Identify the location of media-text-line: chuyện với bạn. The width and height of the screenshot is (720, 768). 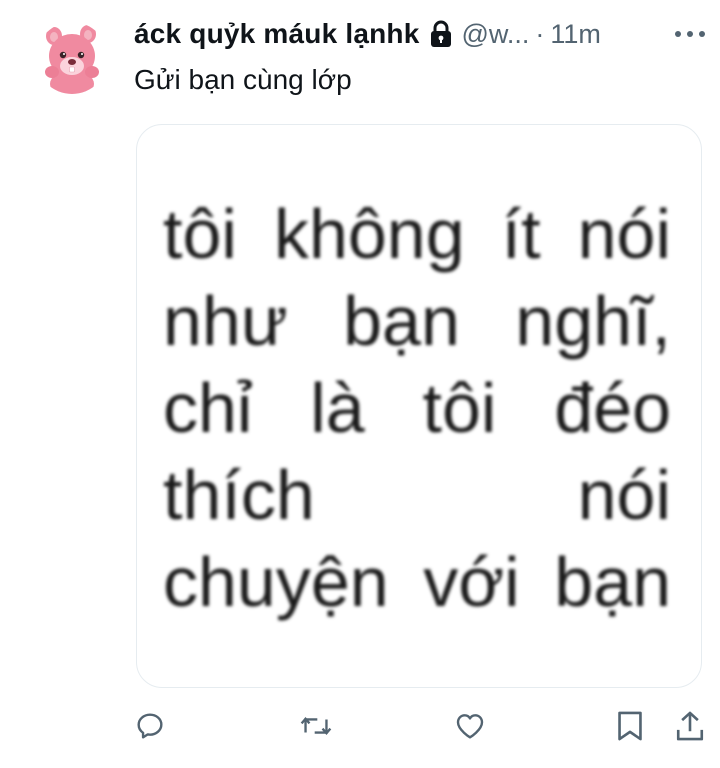
(417, 582).